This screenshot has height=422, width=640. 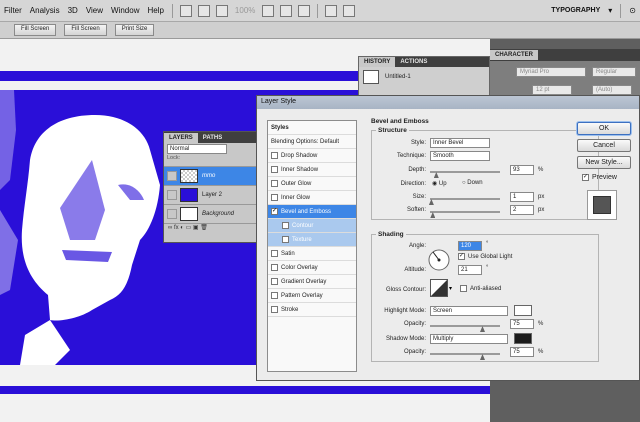 What do you see at coordinates (155, 10) in the screenshot?
I see `menu-help: Help` at bounding box center [155, 10].